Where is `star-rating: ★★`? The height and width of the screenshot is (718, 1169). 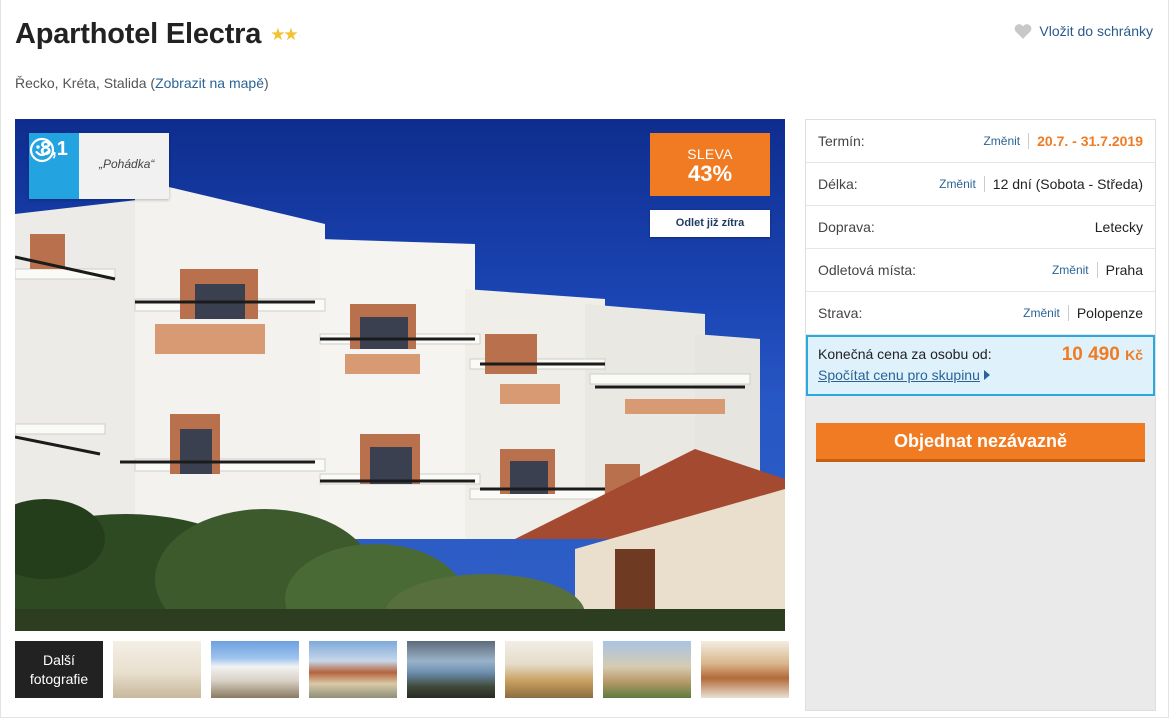 star-rating: ★★ is located at coordinates (284, 34).